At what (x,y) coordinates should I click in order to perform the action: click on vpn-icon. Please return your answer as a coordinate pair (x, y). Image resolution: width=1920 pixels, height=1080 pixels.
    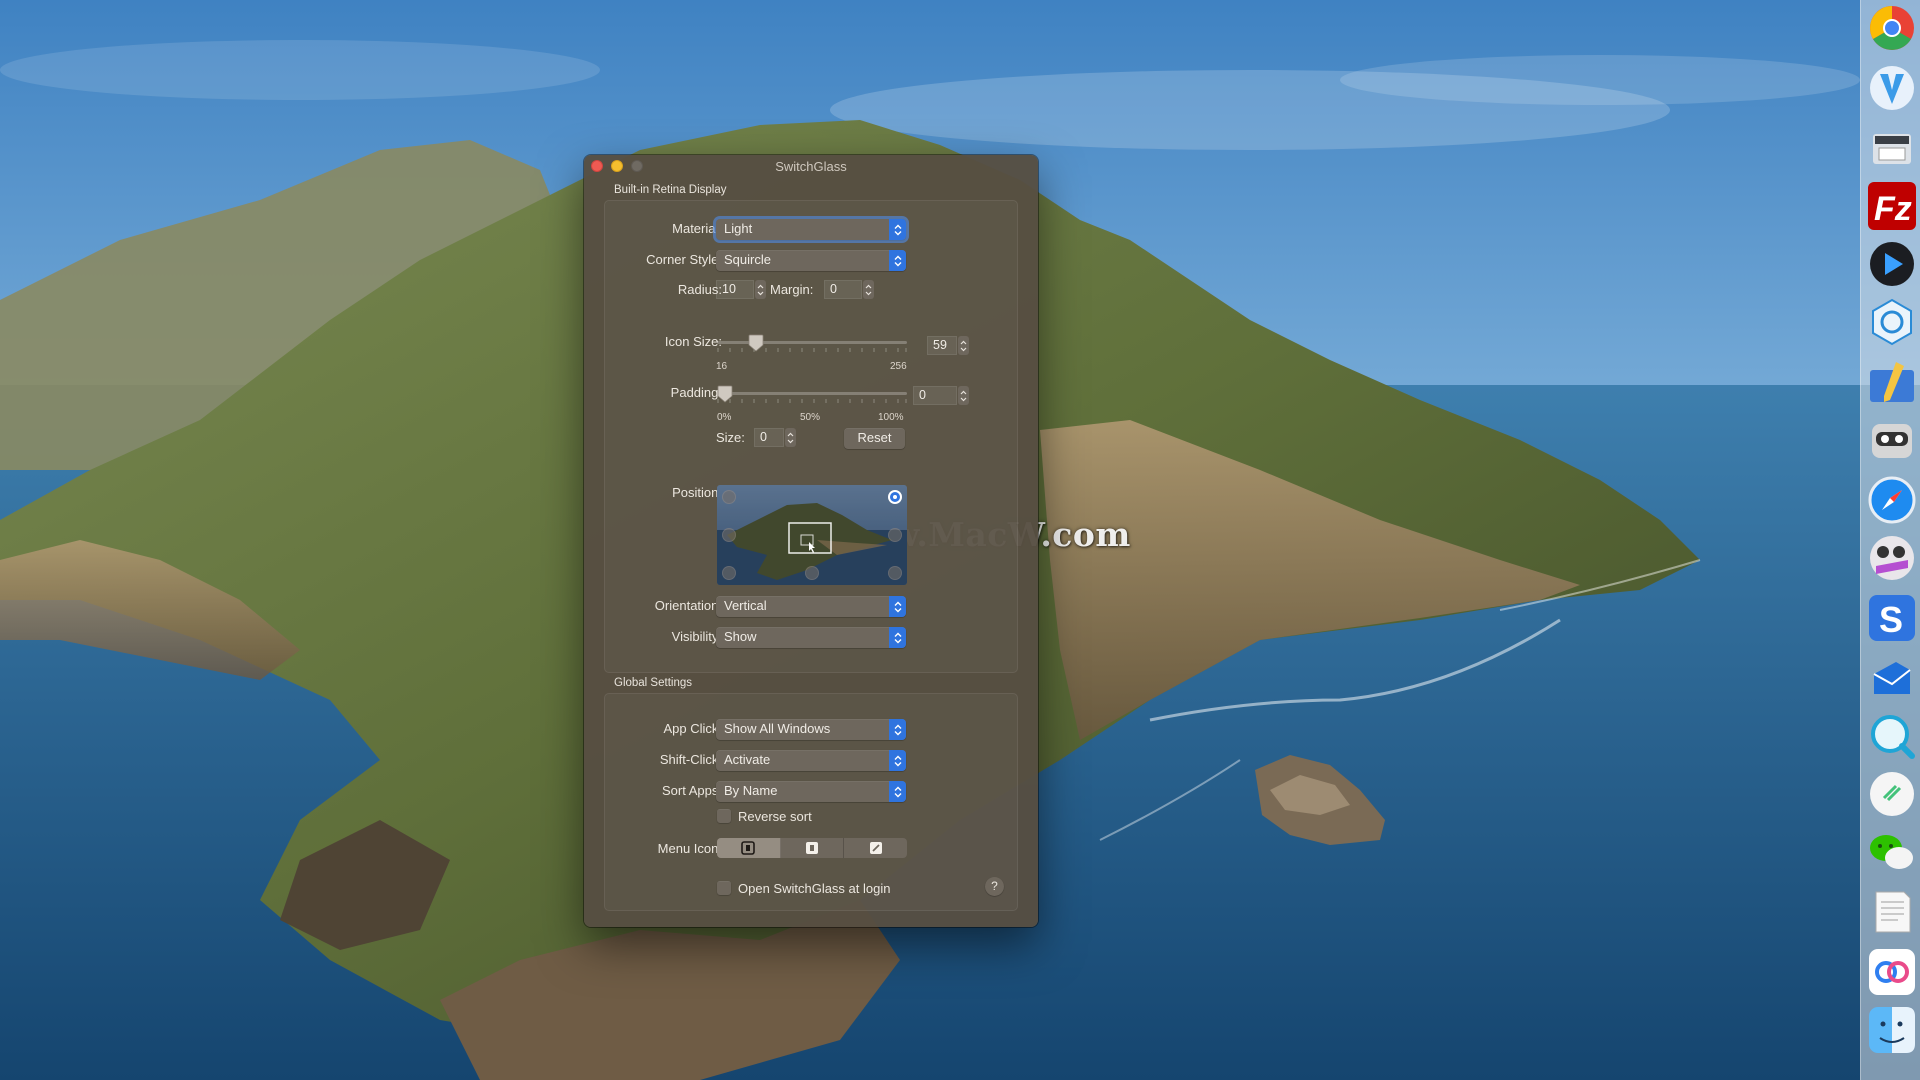
    Looking at the image, I should click on (1892, 678).